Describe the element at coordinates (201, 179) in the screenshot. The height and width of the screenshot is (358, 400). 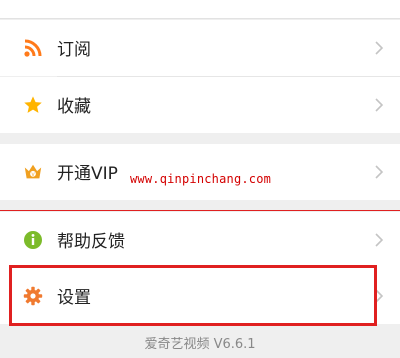
I see `watermark-text: www.qinpinchang.com` at that location.